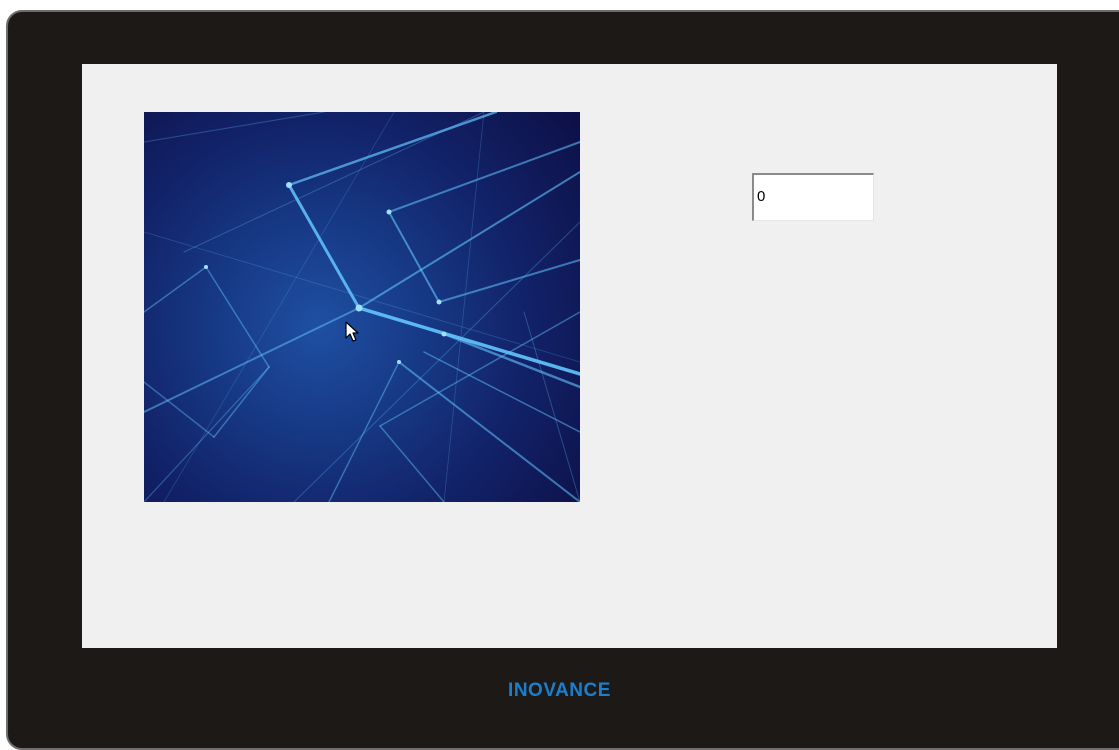  What do you see at coordinates (352, 331) in the screenshot?
I see `arrow-pointer-icon` at bounding box center [352, 331].